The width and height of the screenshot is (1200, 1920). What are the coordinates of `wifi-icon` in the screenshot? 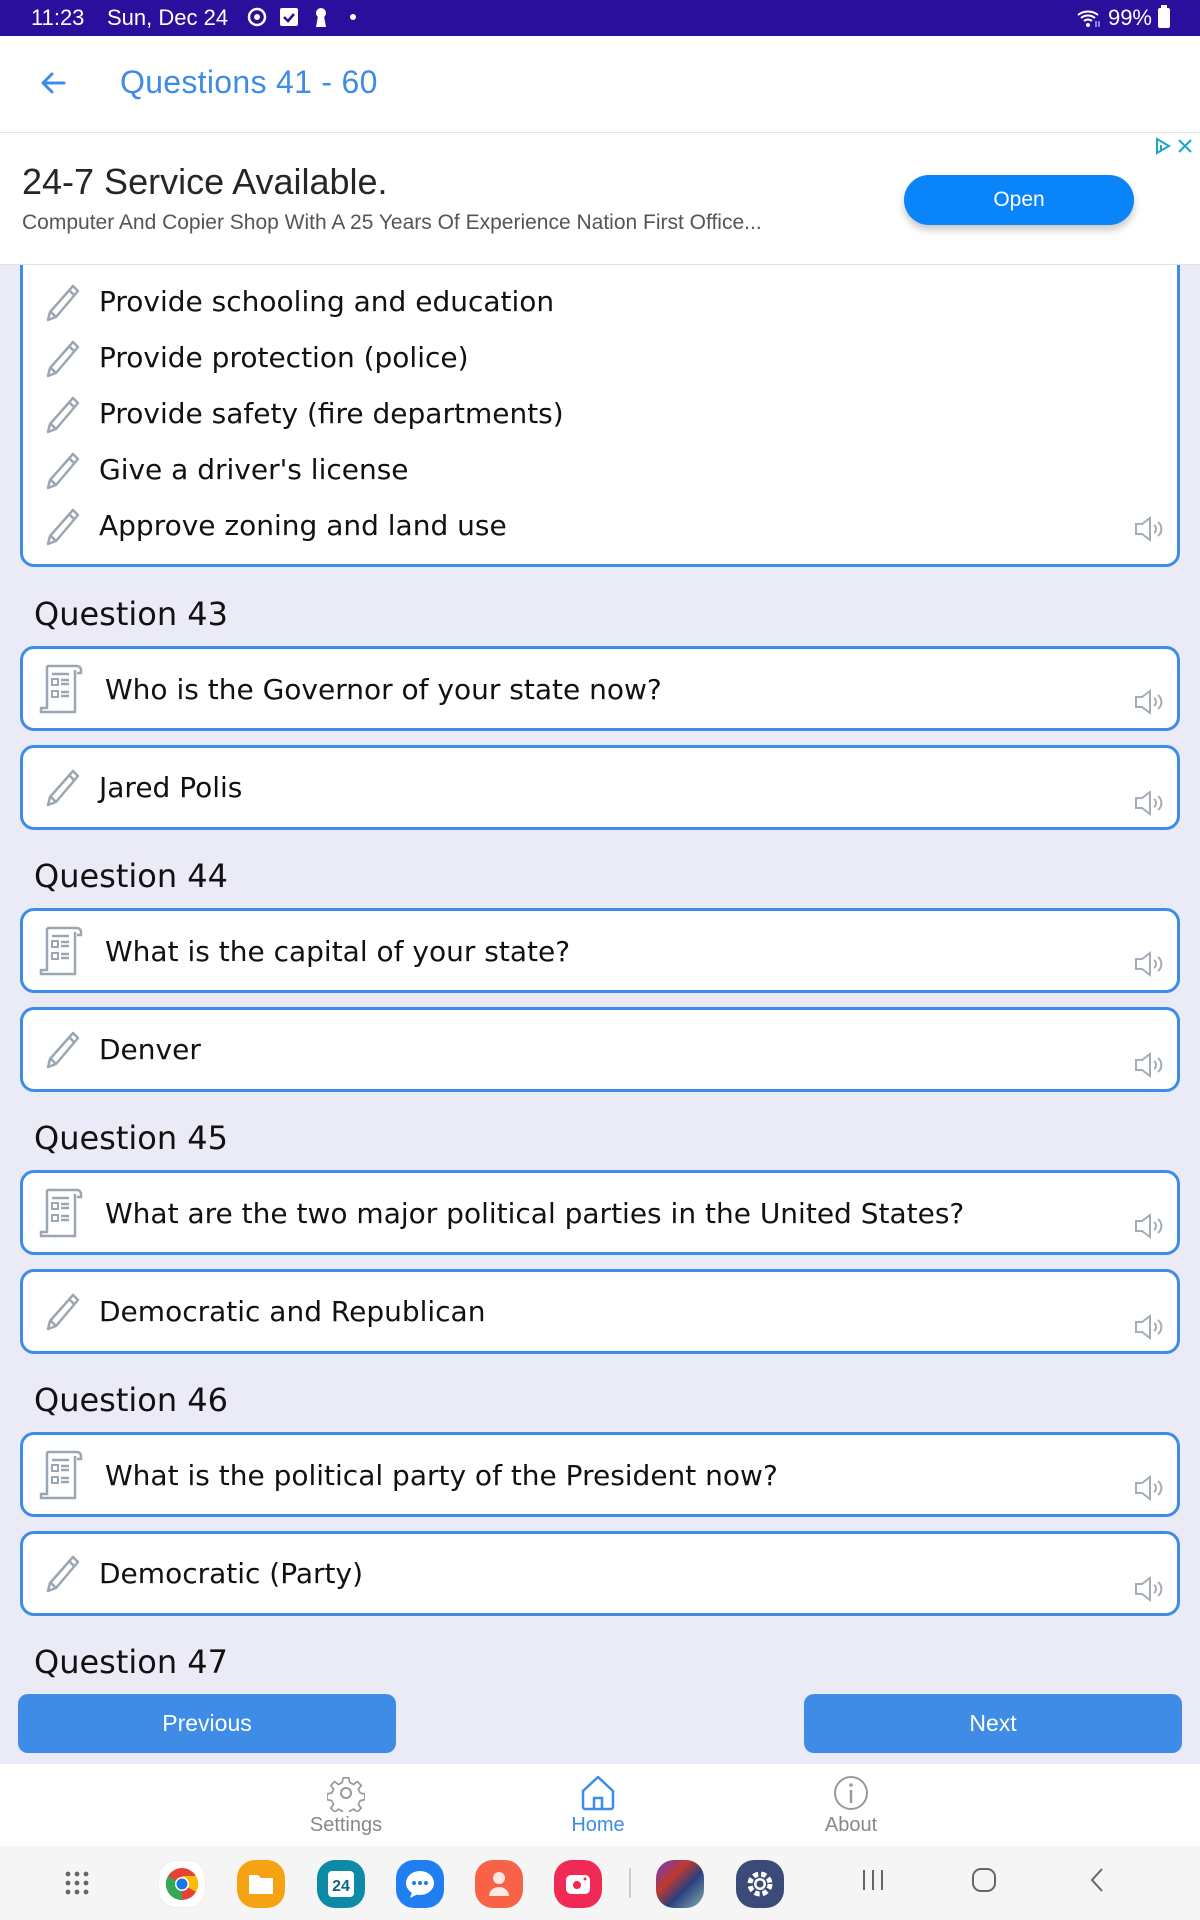 It's located at (1088, 18).